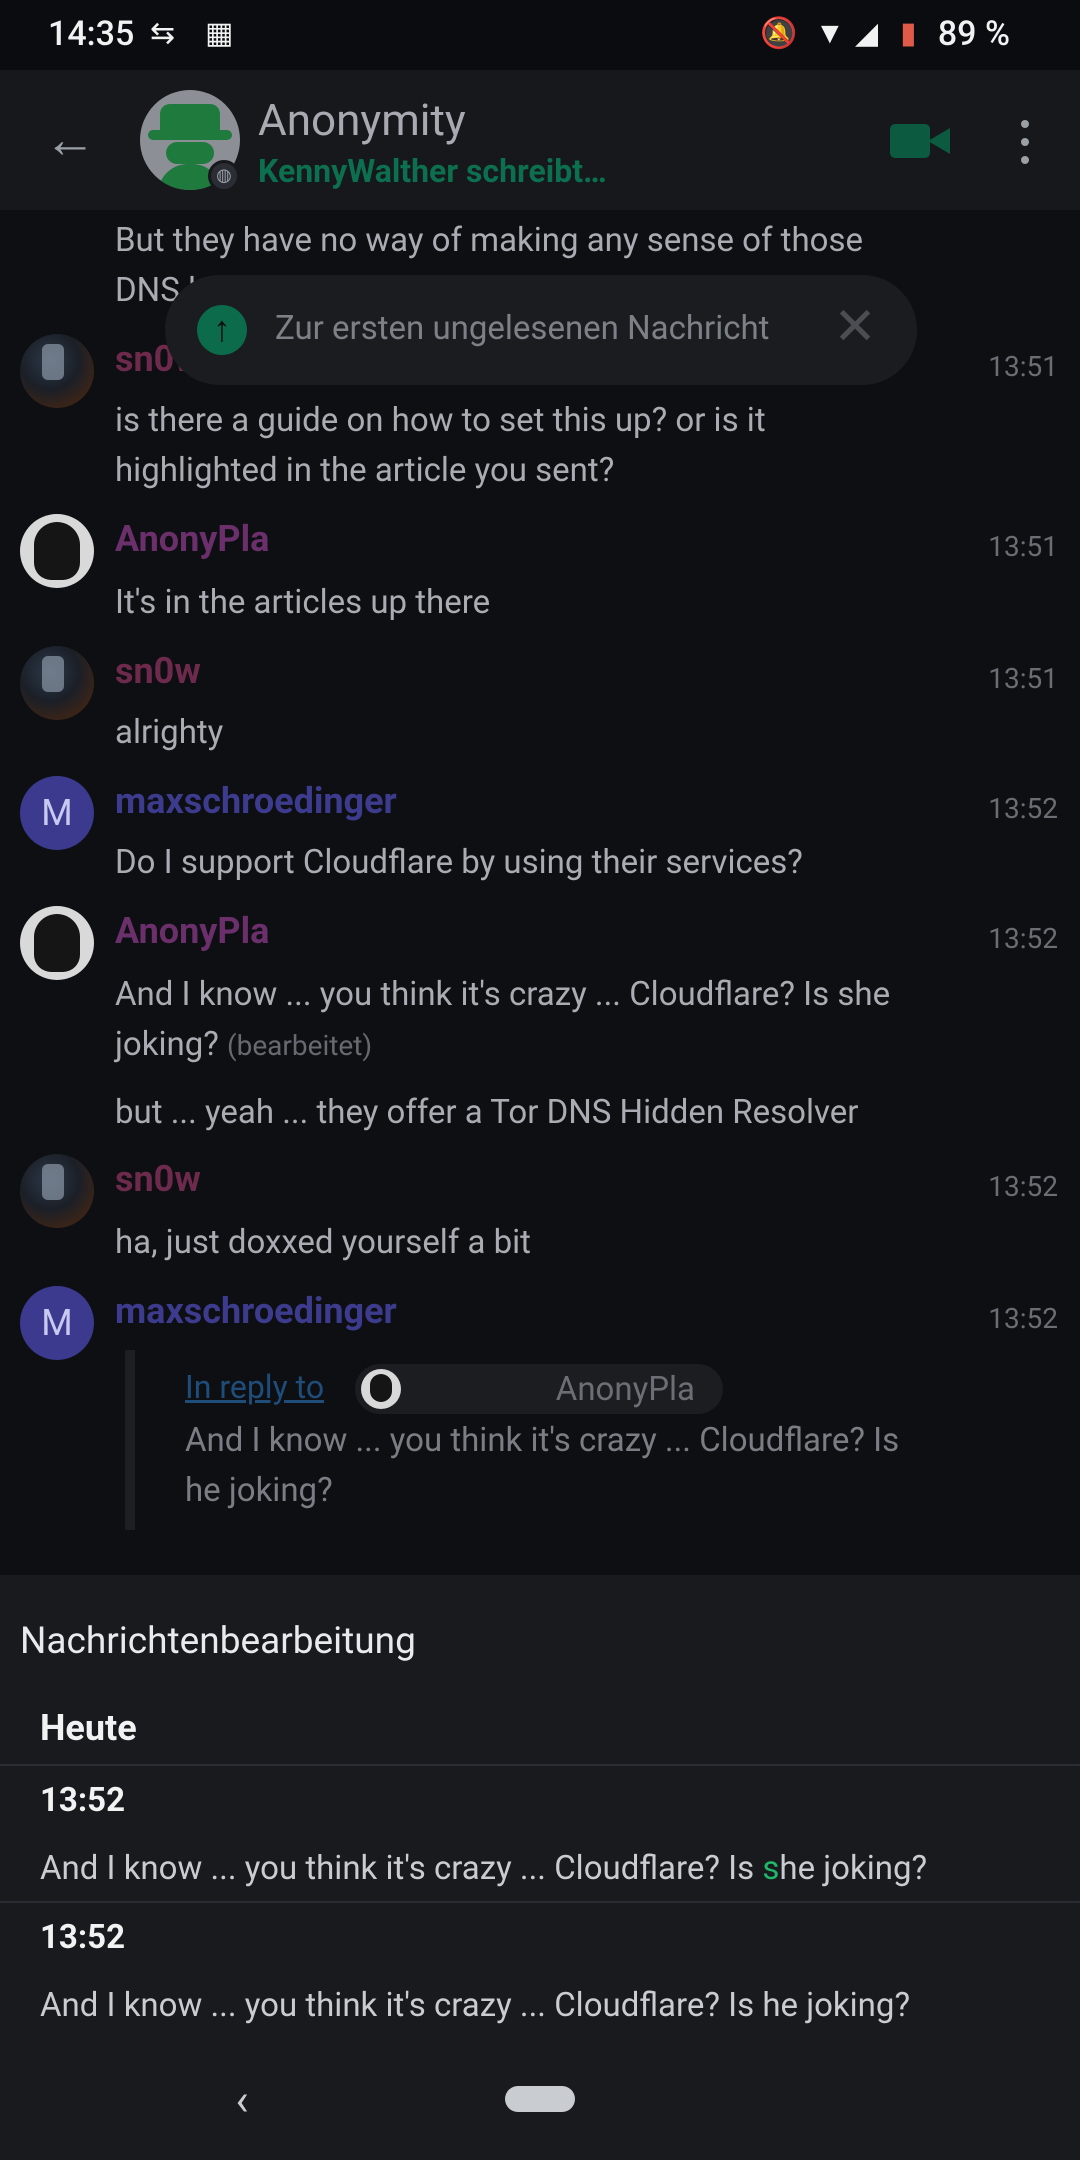 The image size is (1080, 2160). What do you see at coordinates (323, 1242) in the screenshot?
I see `message-text: ha, just doxxed yourself a bit` at bounding box center [323, 1242].